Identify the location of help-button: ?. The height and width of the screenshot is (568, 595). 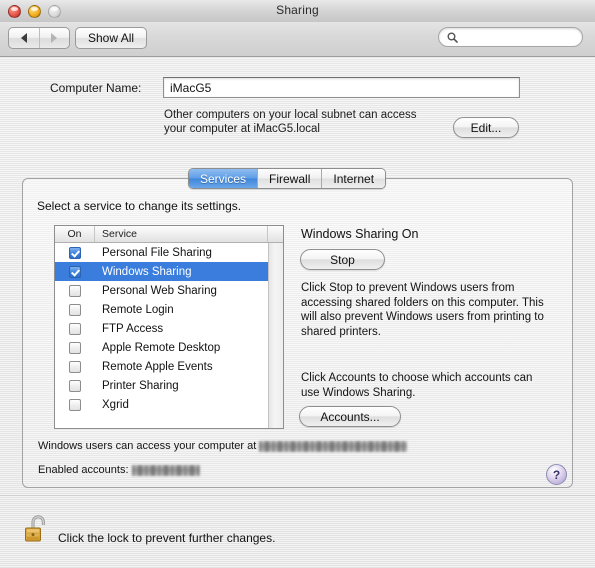
(556, 474).